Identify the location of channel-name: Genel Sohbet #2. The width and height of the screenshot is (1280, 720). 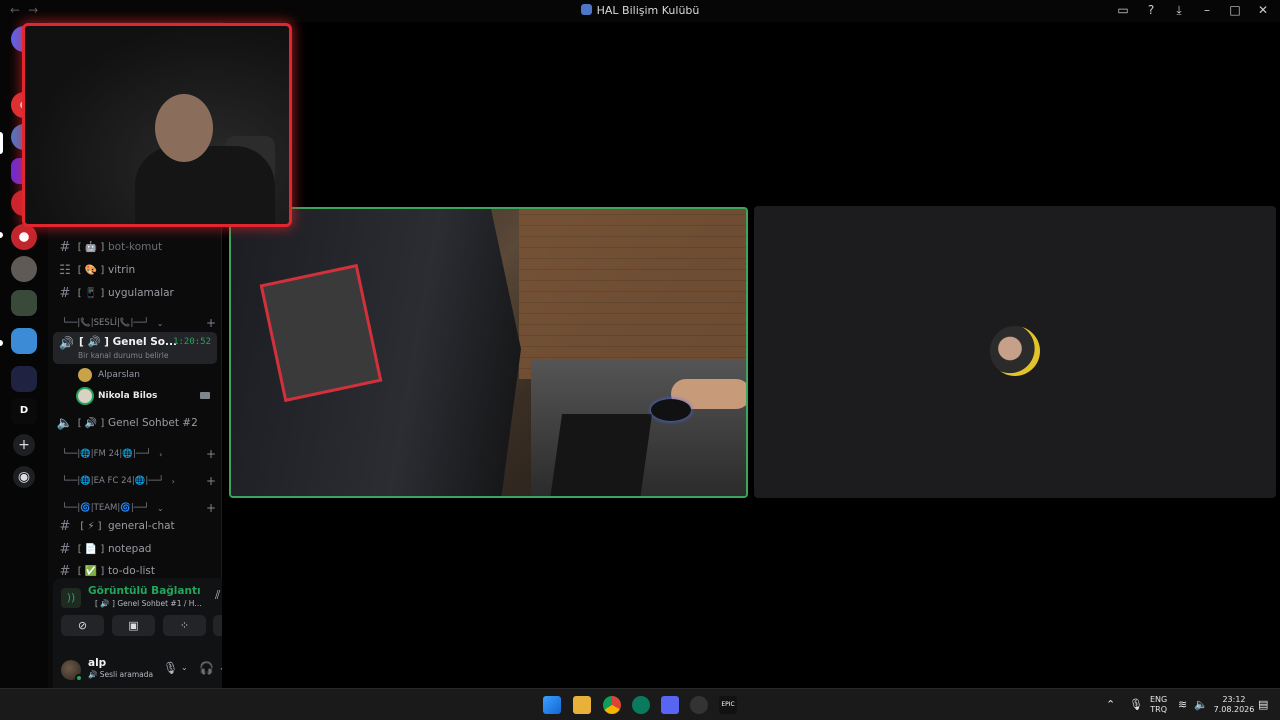
(153, 423).